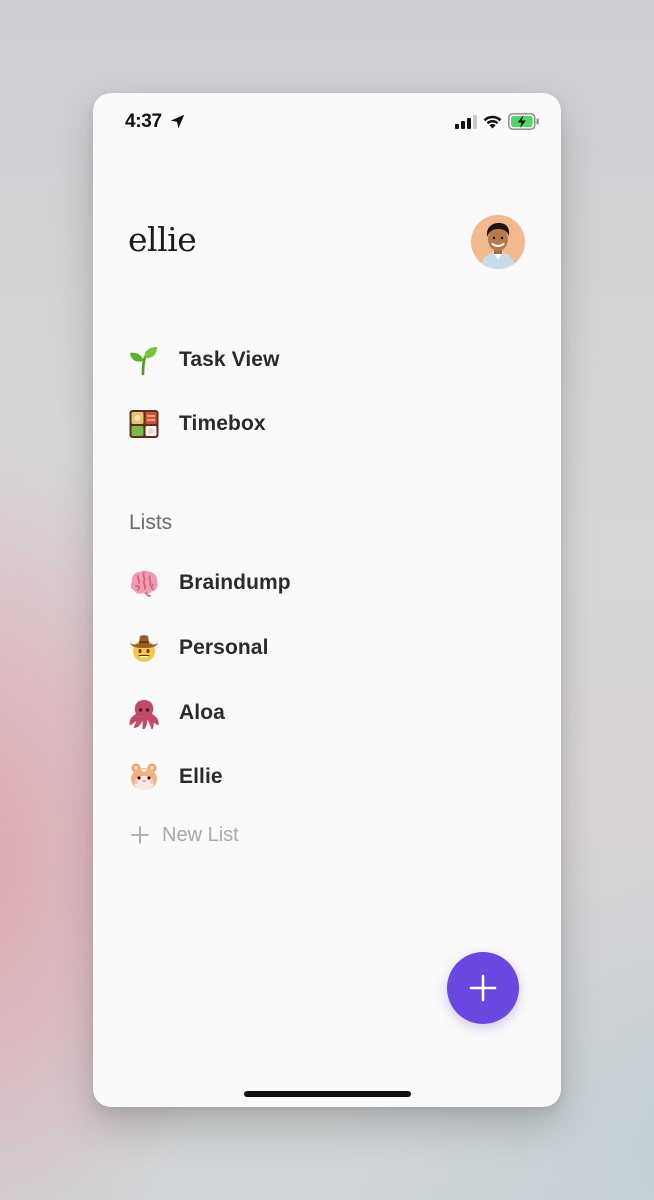 The image size is (654, 1200). I want to click on seedling-icon, so click(143, 361).